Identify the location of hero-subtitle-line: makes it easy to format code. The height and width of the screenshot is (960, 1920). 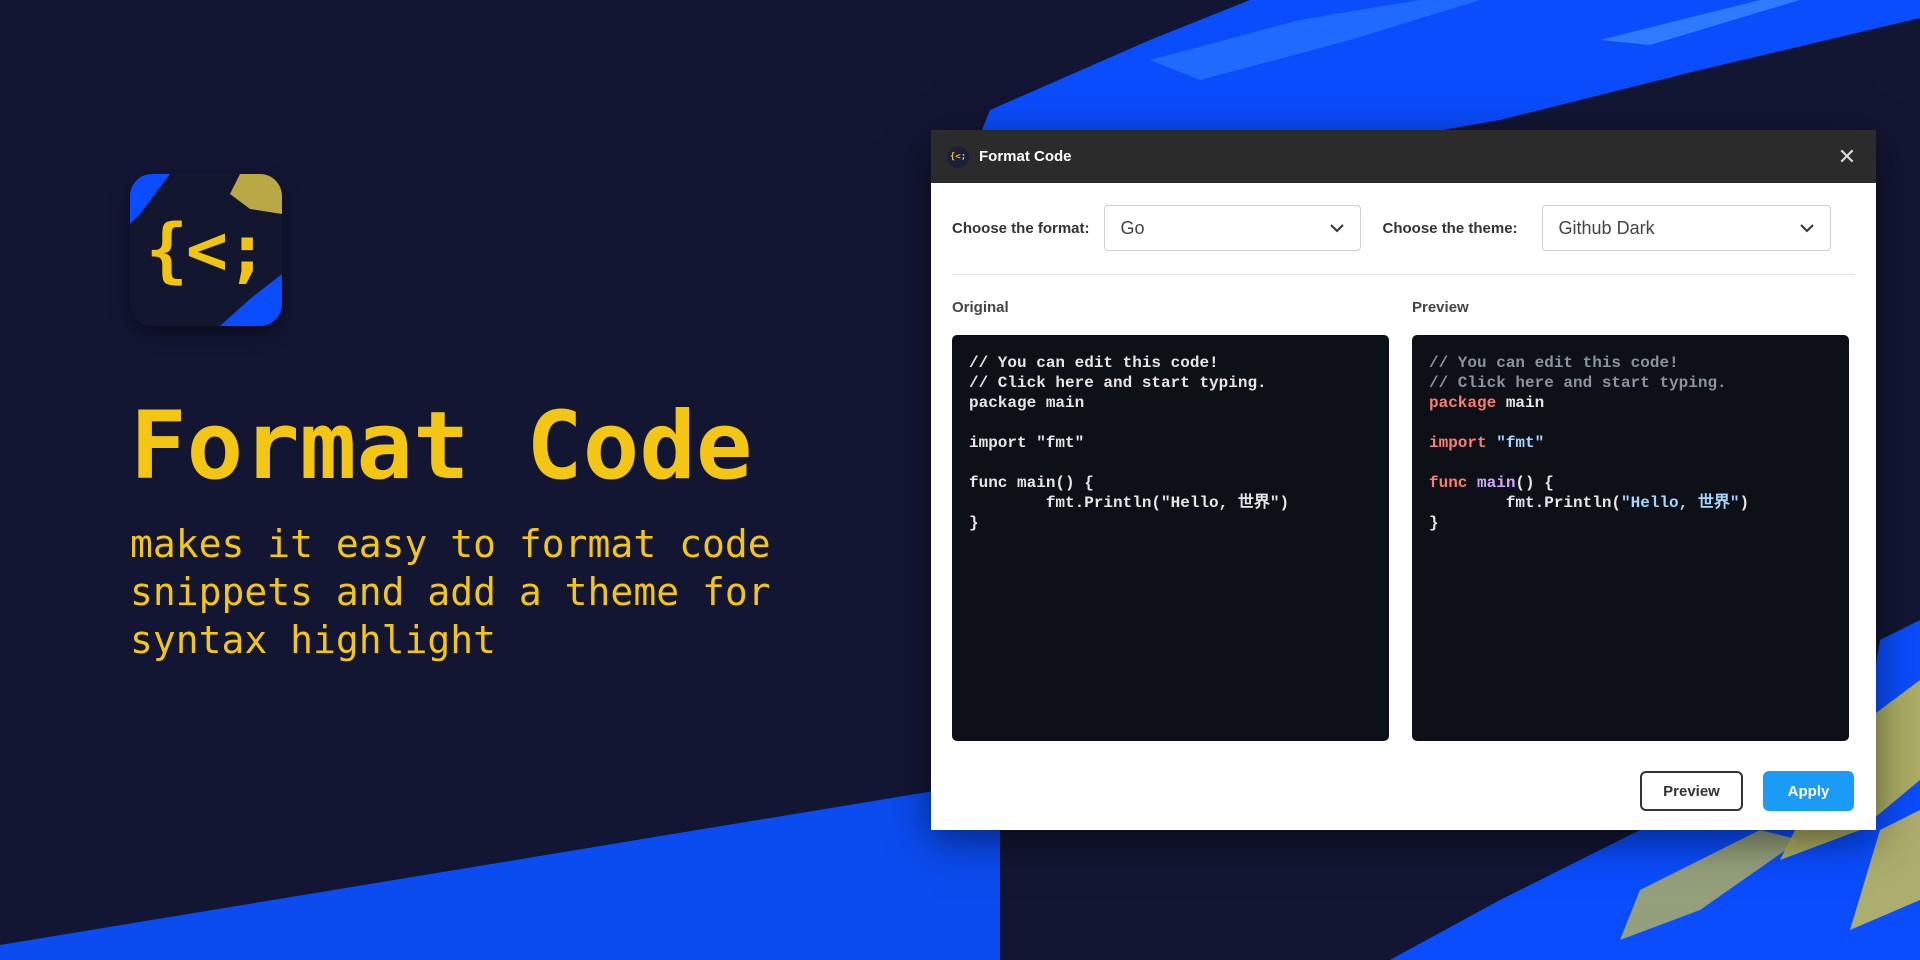
(450, 544).